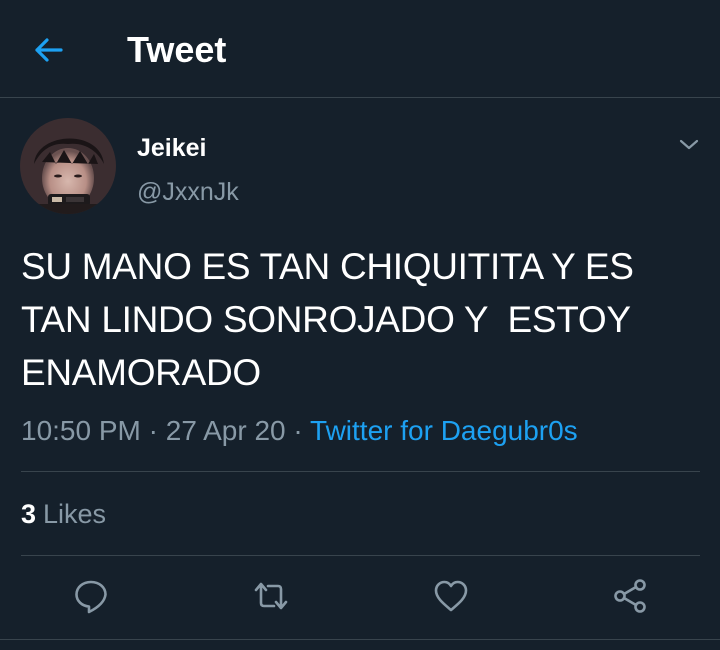  Describe the element at coordinates (172, 148) in the screenshot. I see `author-display-name: Jeikei` at that location.